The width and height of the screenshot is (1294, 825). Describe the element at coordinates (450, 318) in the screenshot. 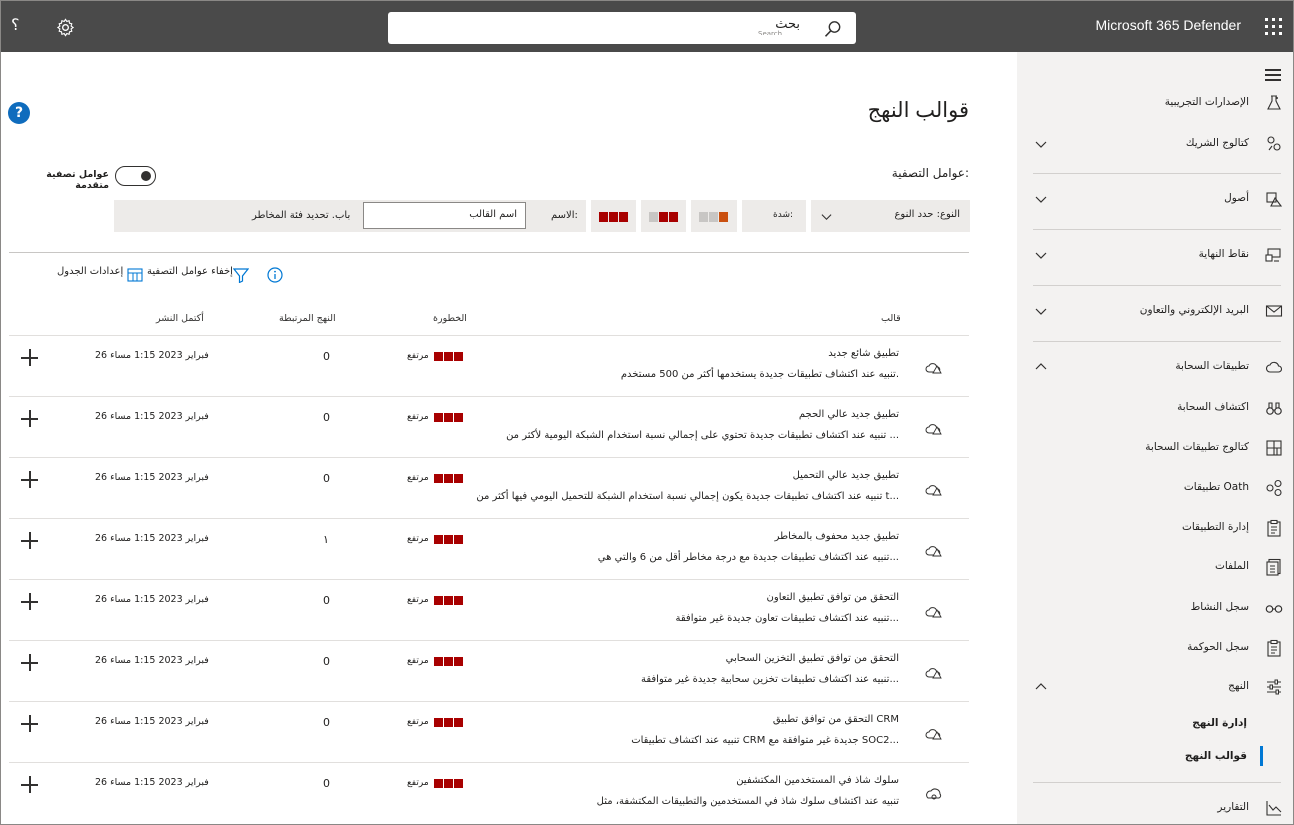

I see `col-header-severity: الخطورة` at that location.